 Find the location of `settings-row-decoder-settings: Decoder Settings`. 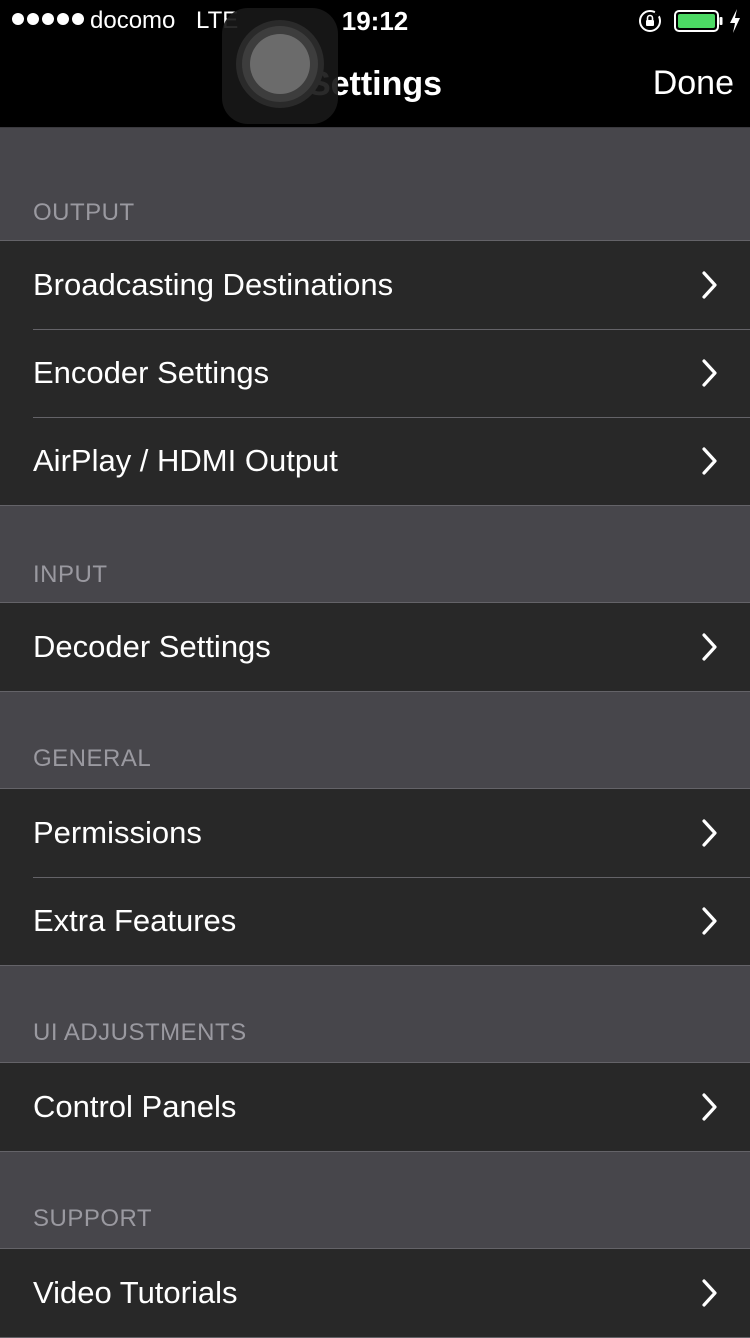

settings-row-decoder-settings: Decoder Settings is located at coordinates (375, 647).